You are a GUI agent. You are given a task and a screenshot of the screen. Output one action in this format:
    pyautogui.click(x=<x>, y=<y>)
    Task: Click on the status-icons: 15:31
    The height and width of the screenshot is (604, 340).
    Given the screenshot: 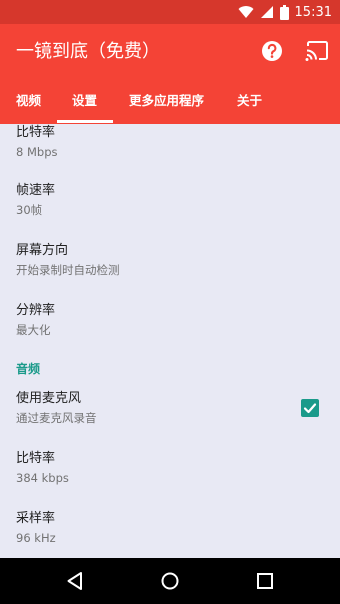 What is the action you would take?
    pyautogui.click(x=285, y=12)
    